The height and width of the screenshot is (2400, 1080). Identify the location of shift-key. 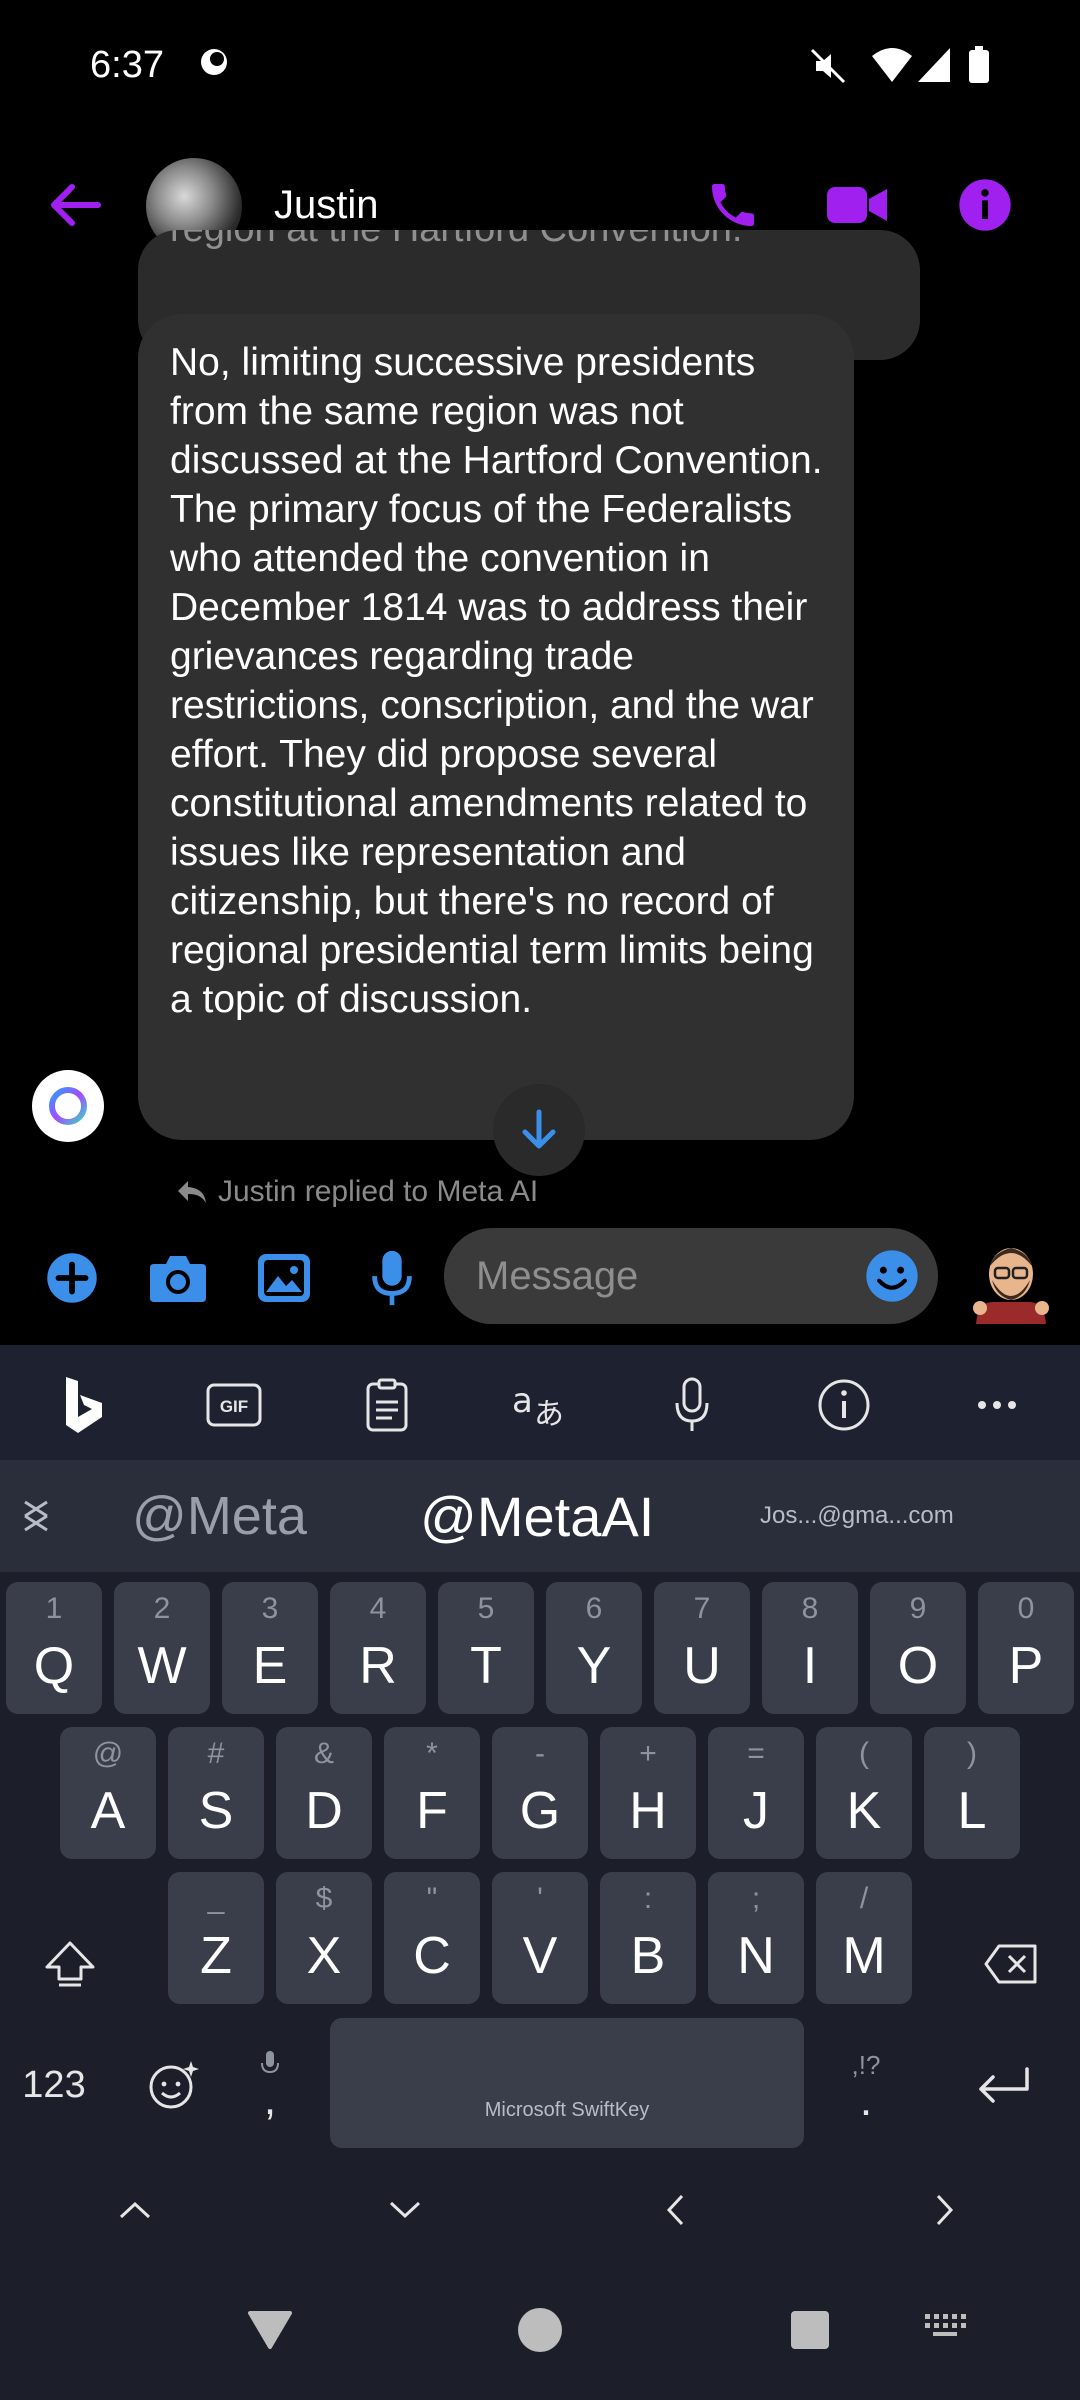
(70, 1964).